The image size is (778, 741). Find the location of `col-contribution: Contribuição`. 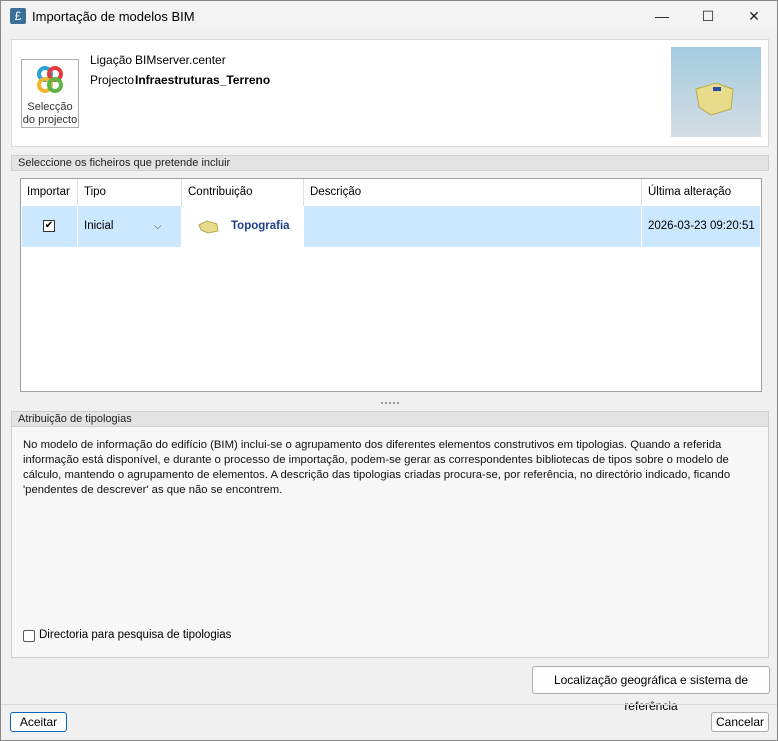

col-contribution: Contribuição is located at coordinates (243, 192).